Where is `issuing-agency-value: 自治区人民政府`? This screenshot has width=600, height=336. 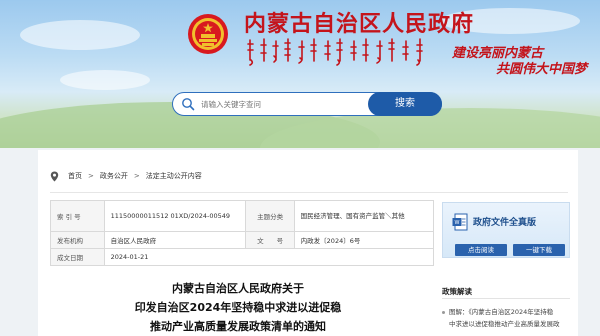 issuing-agency-value: 自治区人民政府 is located at coordinates (175, 240).